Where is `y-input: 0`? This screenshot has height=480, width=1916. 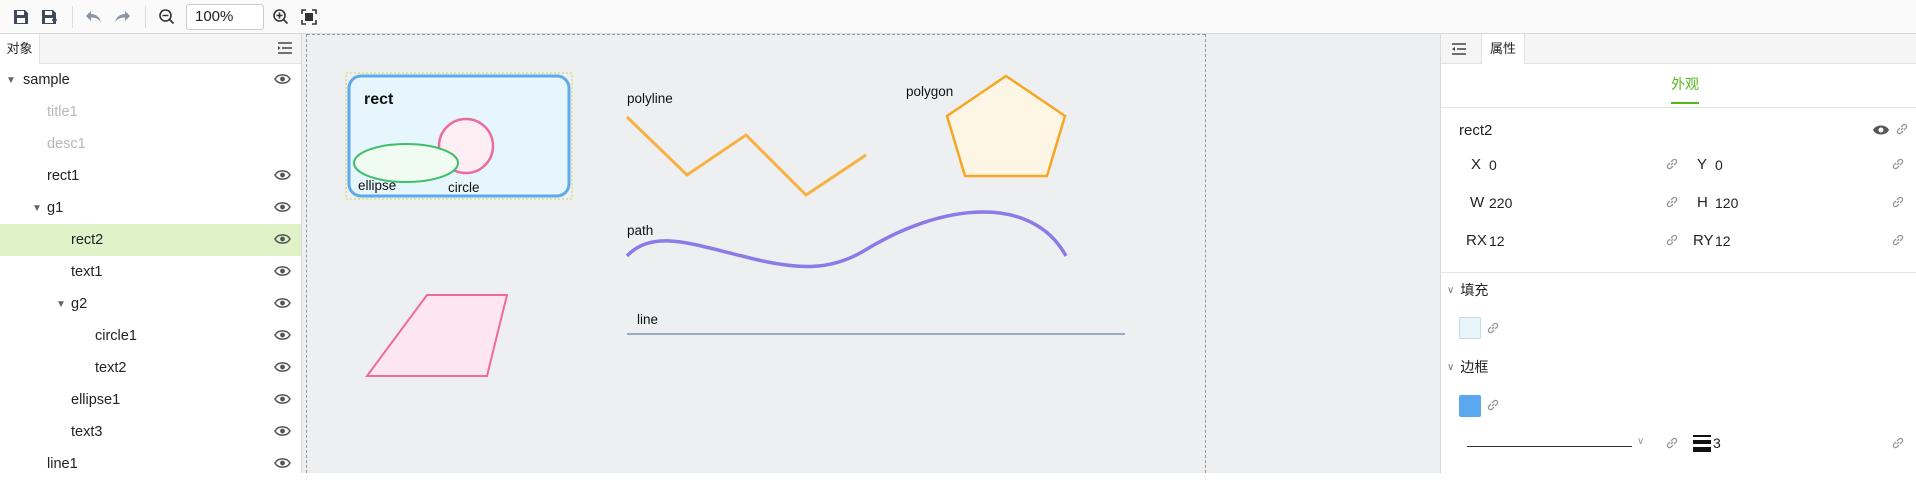
y-input: 0 is located at coordinates (1719, 165).